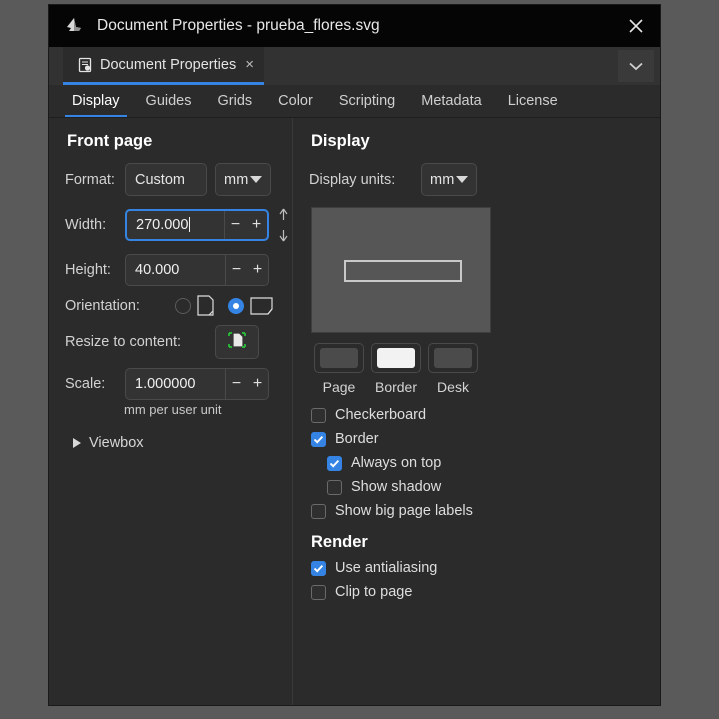 The width and height of the screenshot is (719, 719). Describe the element at coordinates (168, 64) in the screenshot. I see `dock-tab-label: Document Properties` at that location.